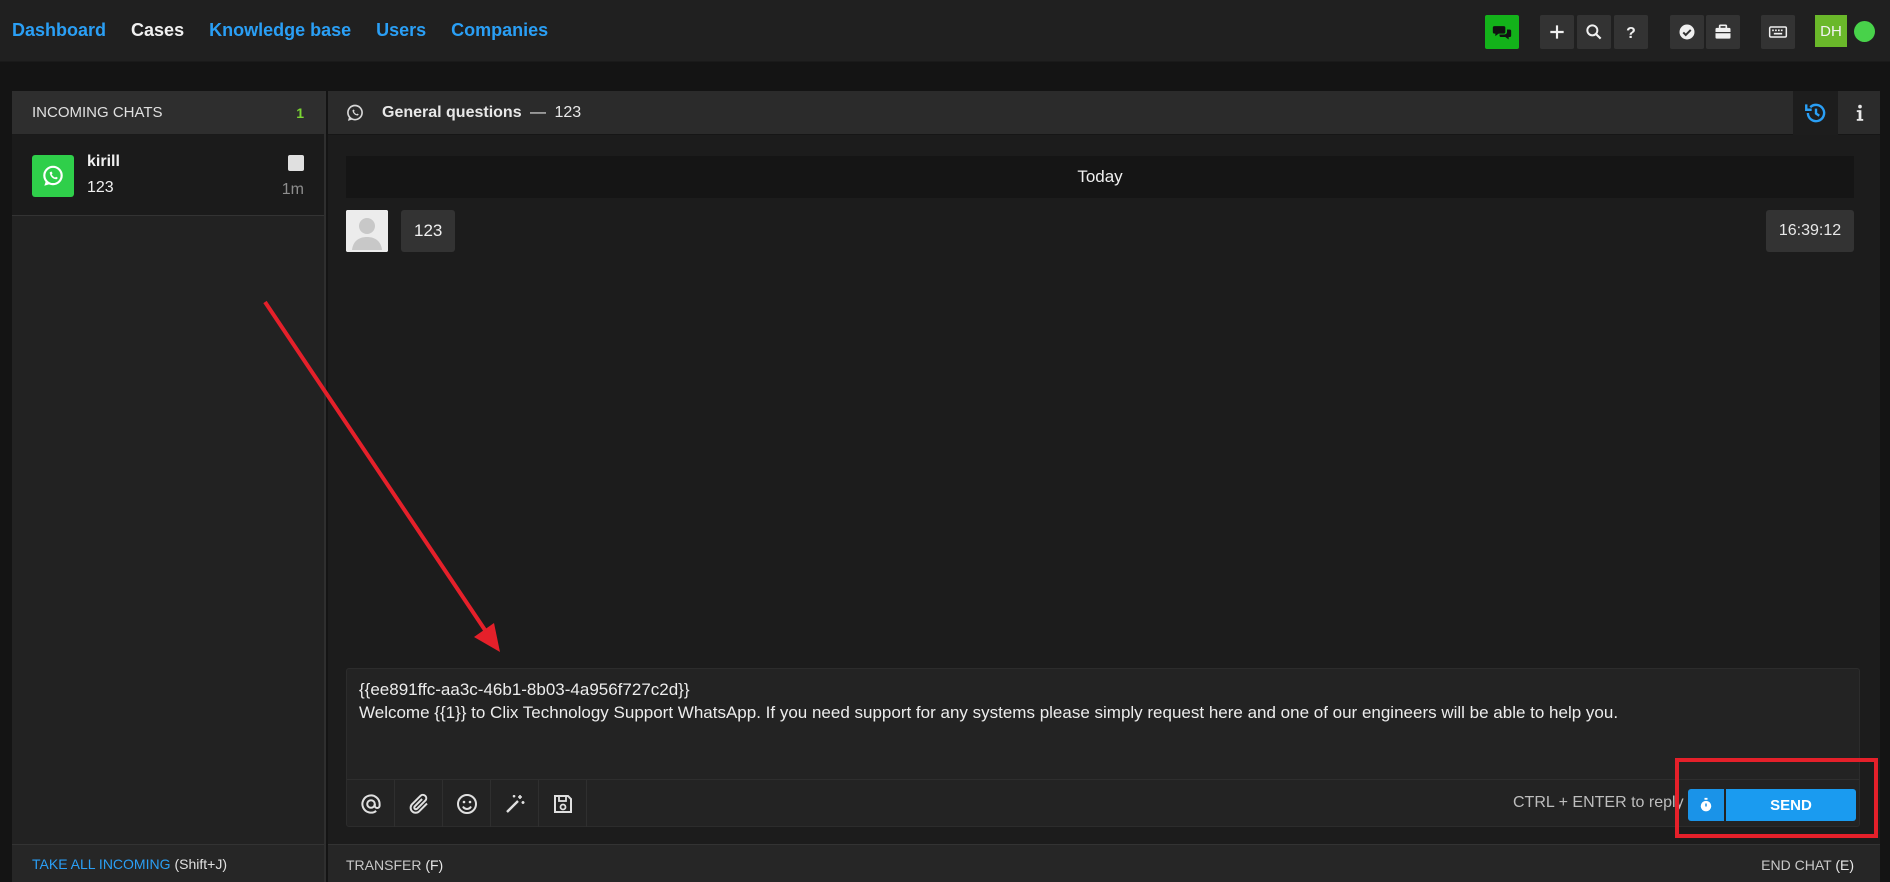 This screenshot has height=882, width=1890. Describe the element at coordinates (292, 189) in the screenshot. I see `chat-time-ago: 1m` at that location.